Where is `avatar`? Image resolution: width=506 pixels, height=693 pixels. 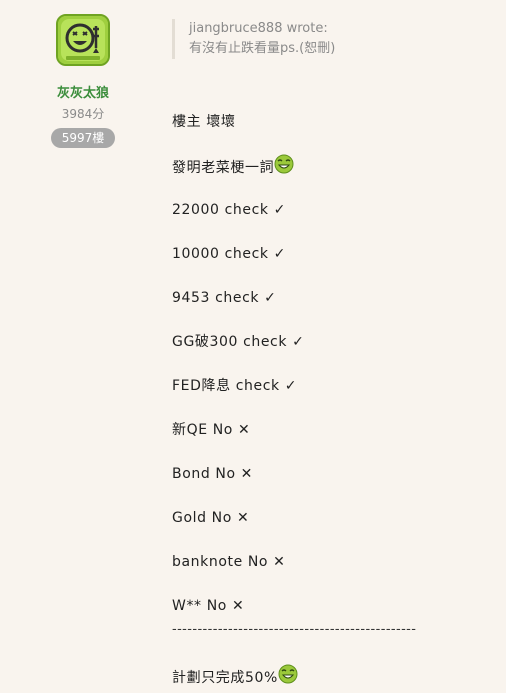
avatar is located at coordinates (83, 40).